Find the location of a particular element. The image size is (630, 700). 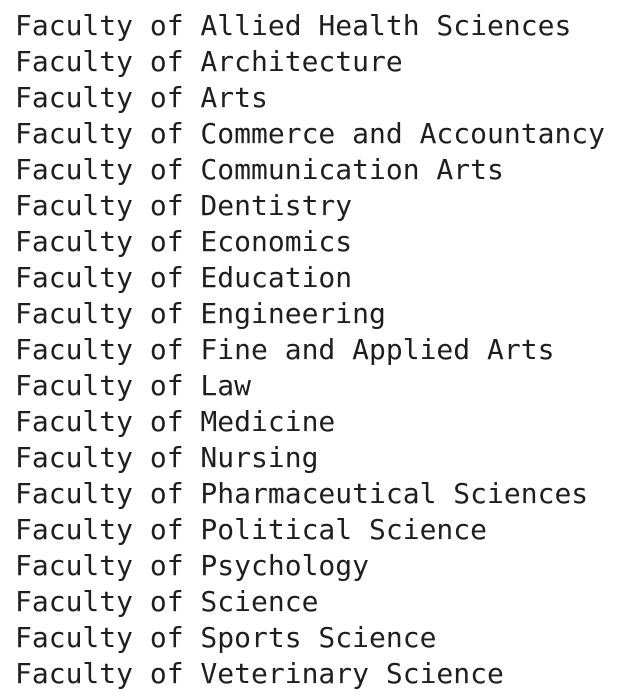

list-item: Faculty of Political Science is located at coordinates (251, 529).